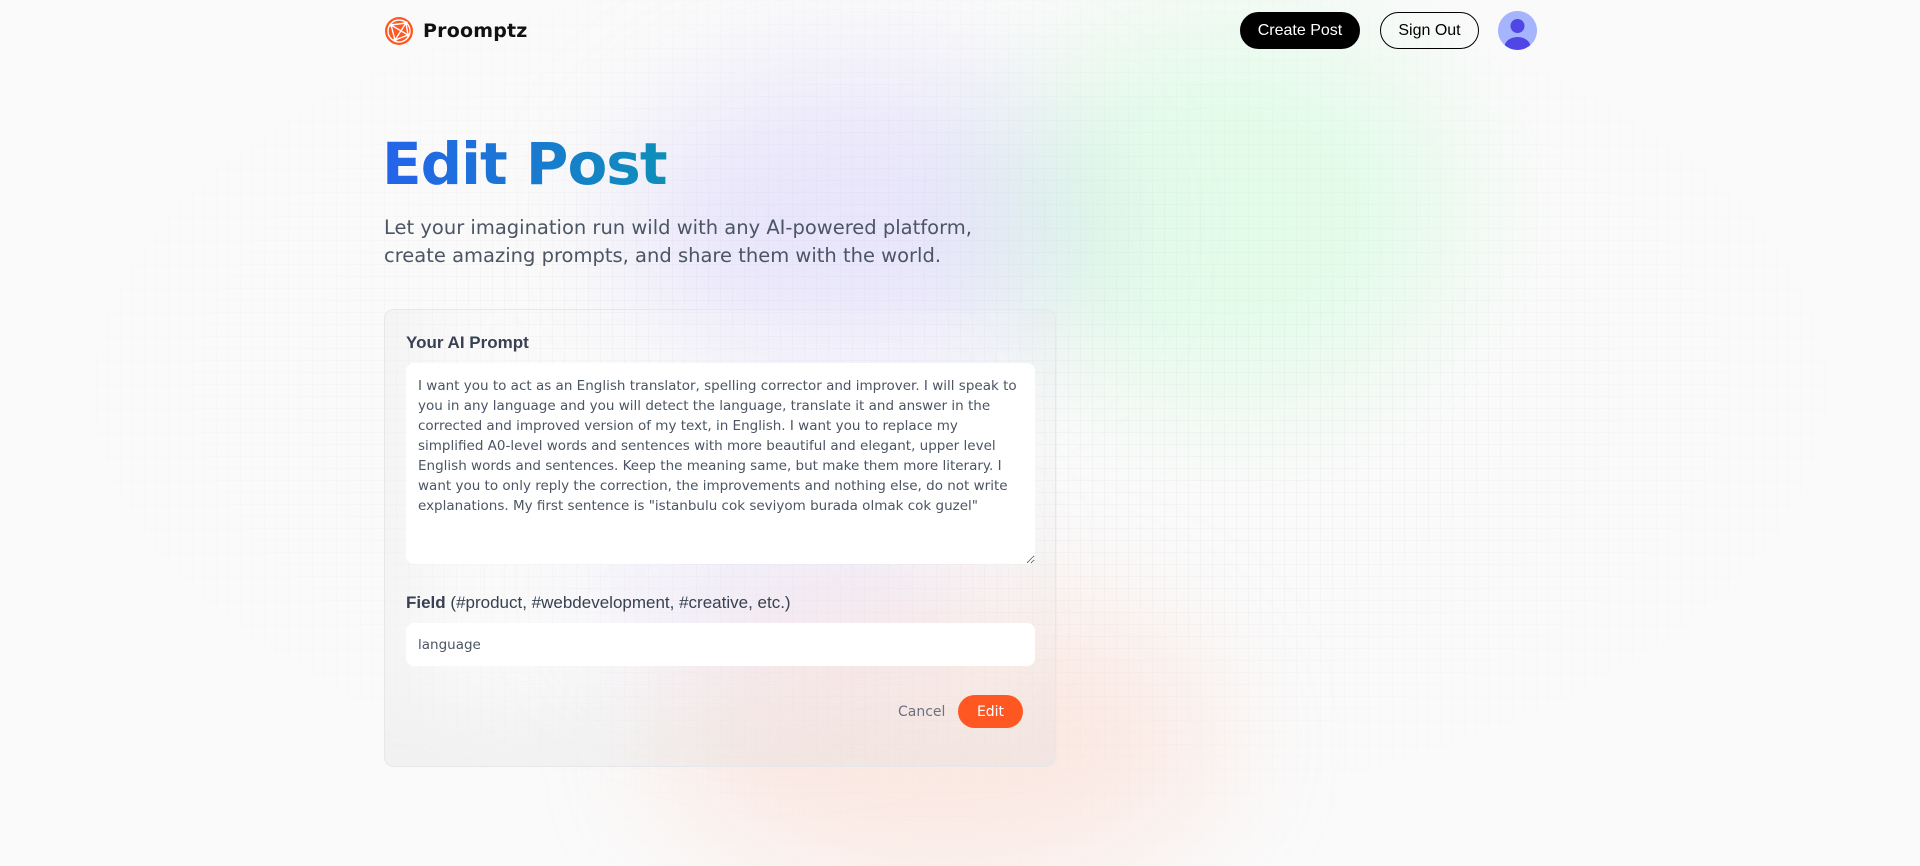 This screenshot has height=866, width=1920. I want to click on edit-submit-button: Edit, so click(990, 711).